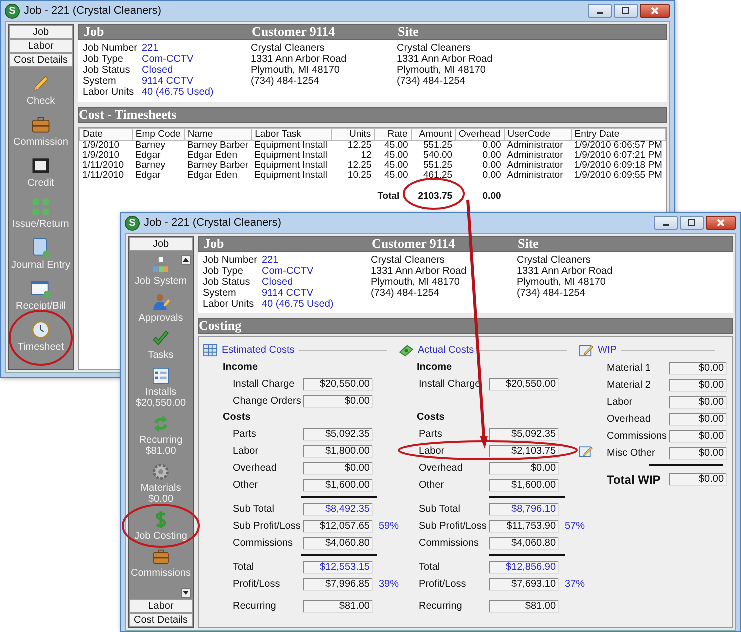  I want to click on document-icon, so click(41, 248).